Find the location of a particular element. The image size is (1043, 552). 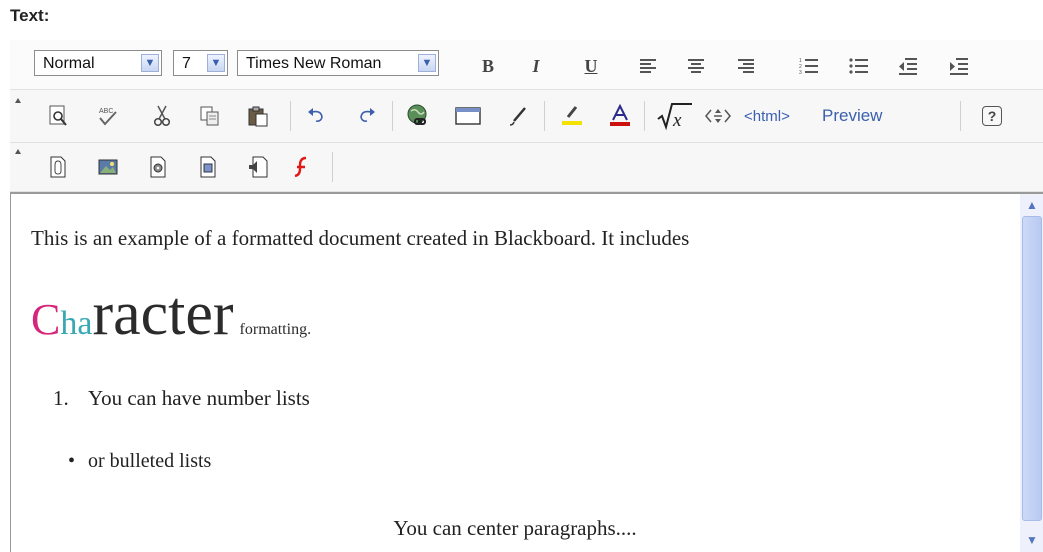

insert-doc-button is located at coordinates (208, 167).